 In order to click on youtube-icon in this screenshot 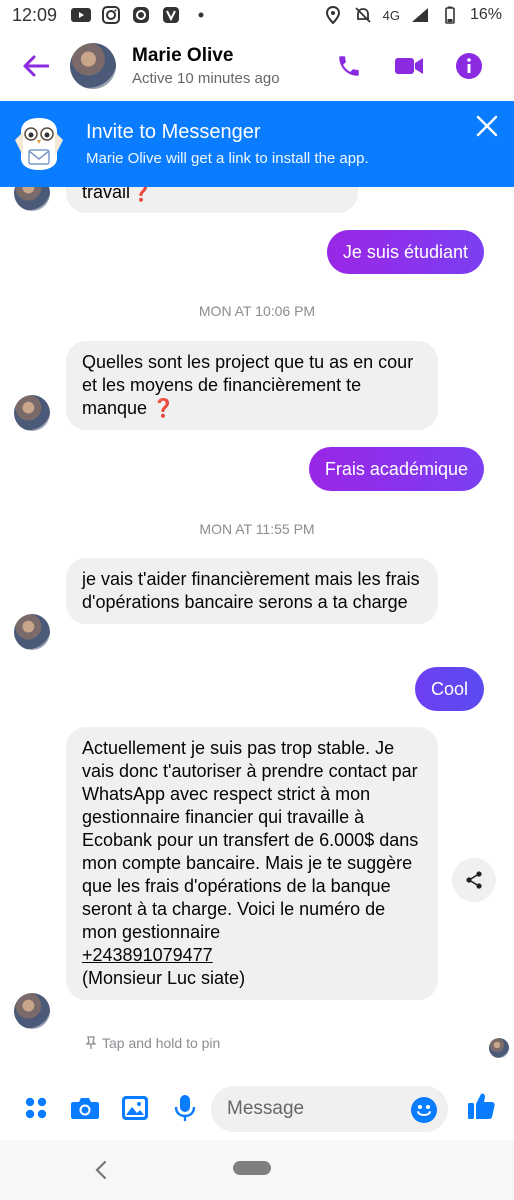, I will do `click(81, 15)`.